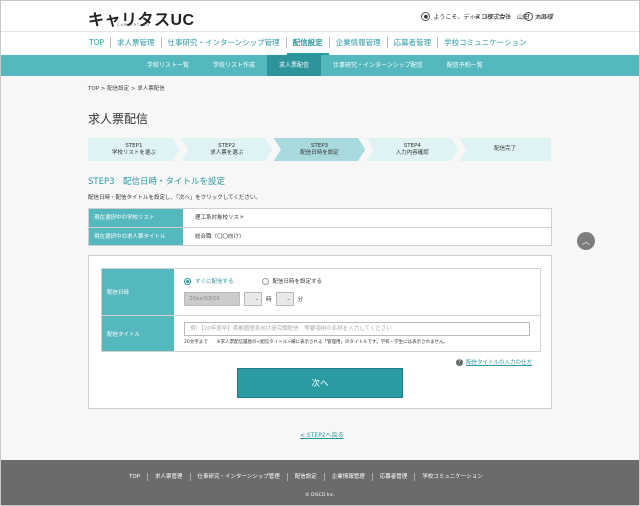 The width and height of the screenshot is (640, 506). I want to click on step-2-label: 求人票を選ぶ, so click(227, 152).